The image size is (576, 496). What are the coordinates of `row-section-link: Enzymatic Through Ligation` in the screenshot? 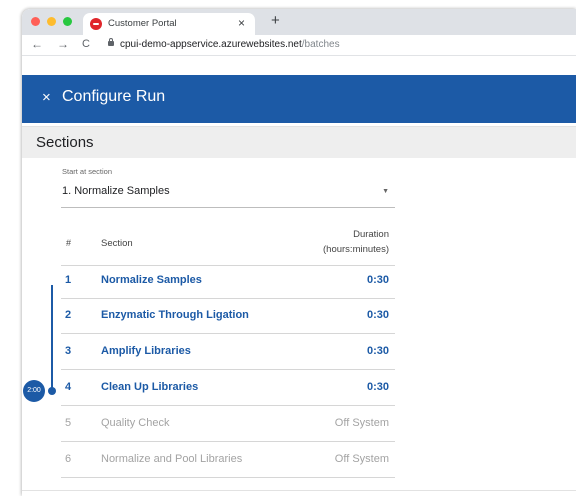 It's located at (175, 315).